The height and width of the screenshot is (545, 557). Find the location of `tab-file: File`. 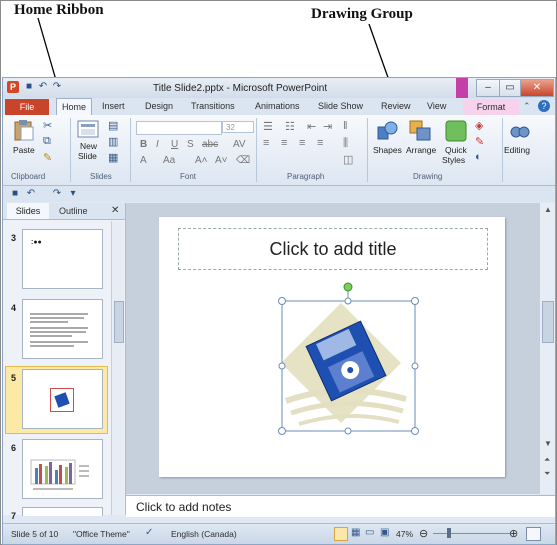

tab-file: File is located at coordinates (27, 107).